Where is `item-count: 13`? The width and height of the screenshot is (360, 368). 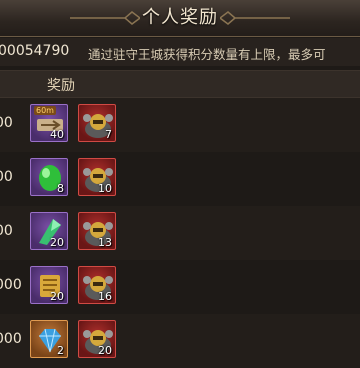 item-count: 13 is located at coordinates (105, 242).